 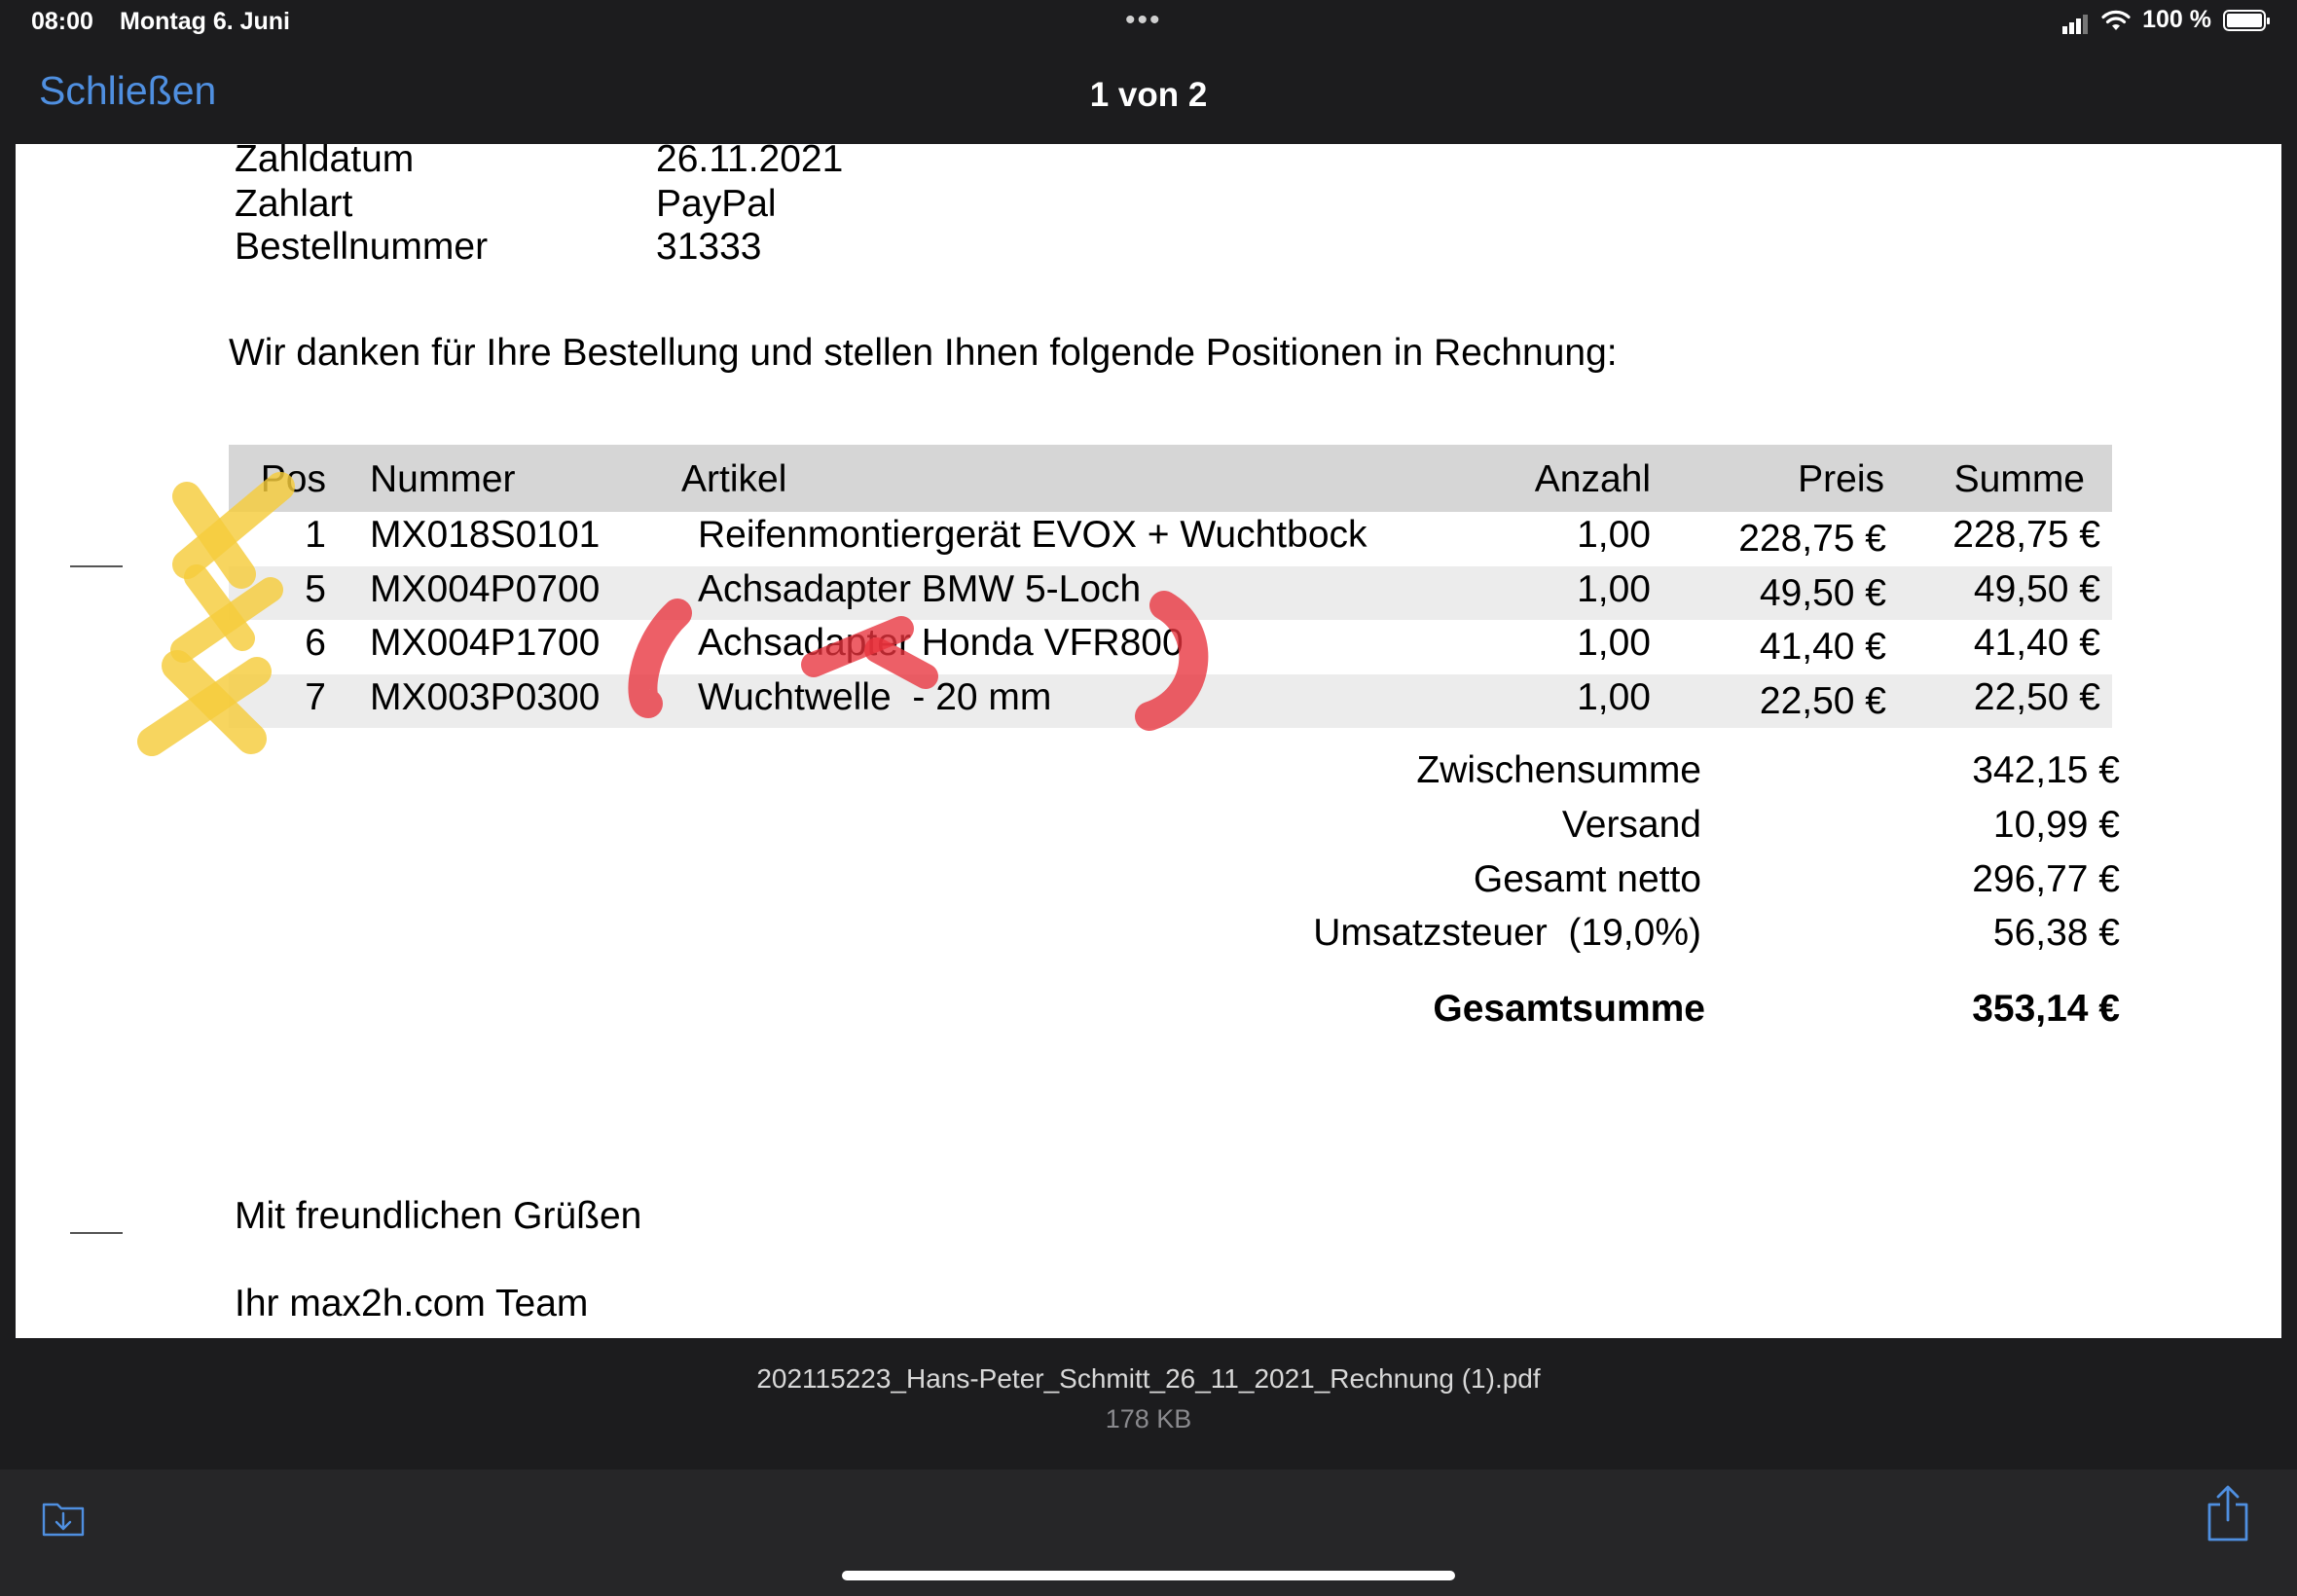 I want to click on row-artikel: Achsadapter BMW 5-Loch, so click(x=920, y=588).